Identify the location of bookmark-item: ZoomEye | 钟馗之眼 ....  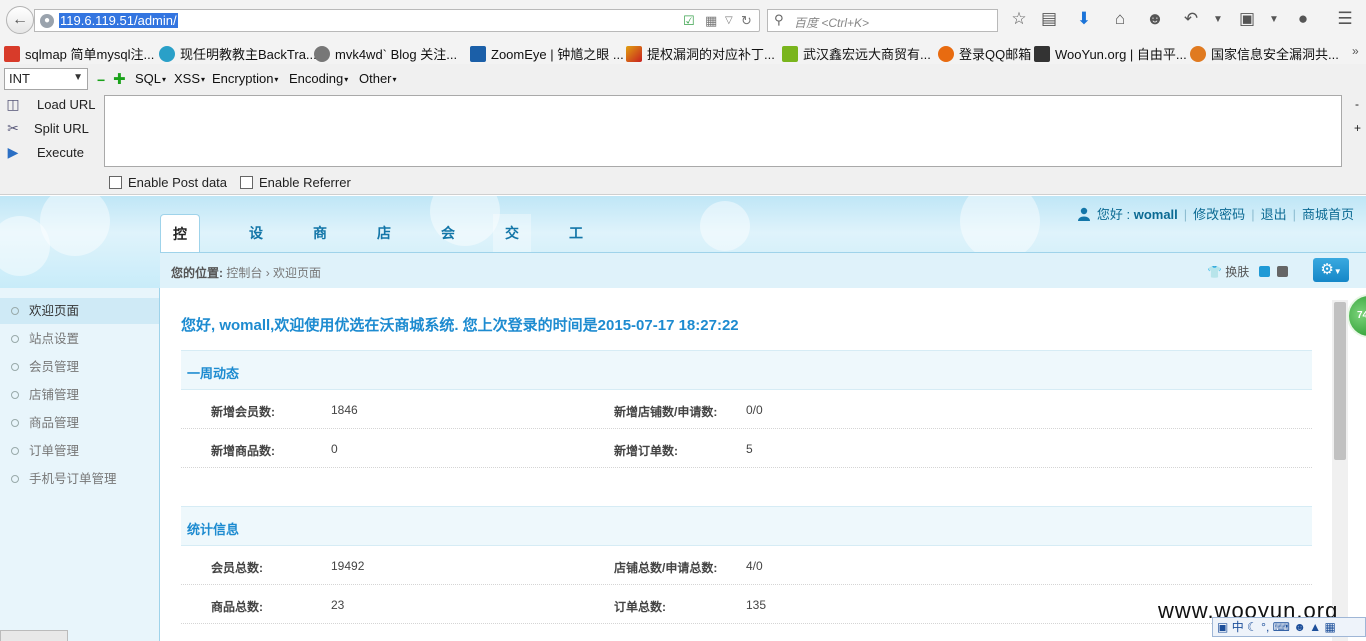
(547, 53).